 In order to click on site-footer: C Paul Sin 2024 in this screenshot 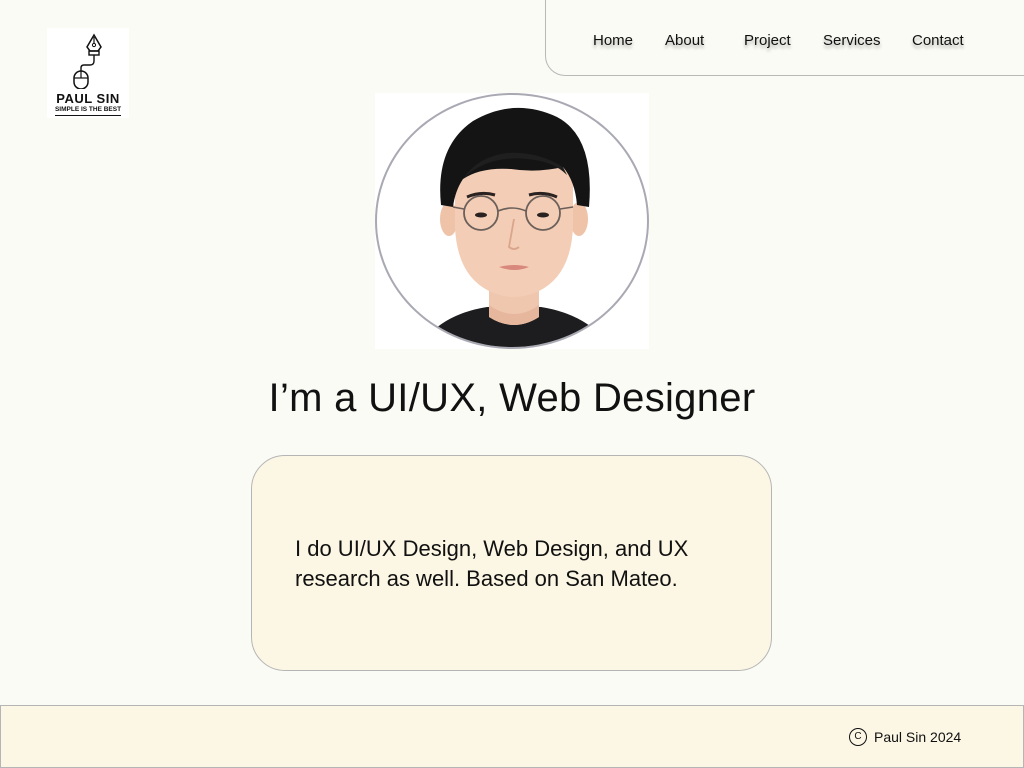, I will do `click(512, 736)`.